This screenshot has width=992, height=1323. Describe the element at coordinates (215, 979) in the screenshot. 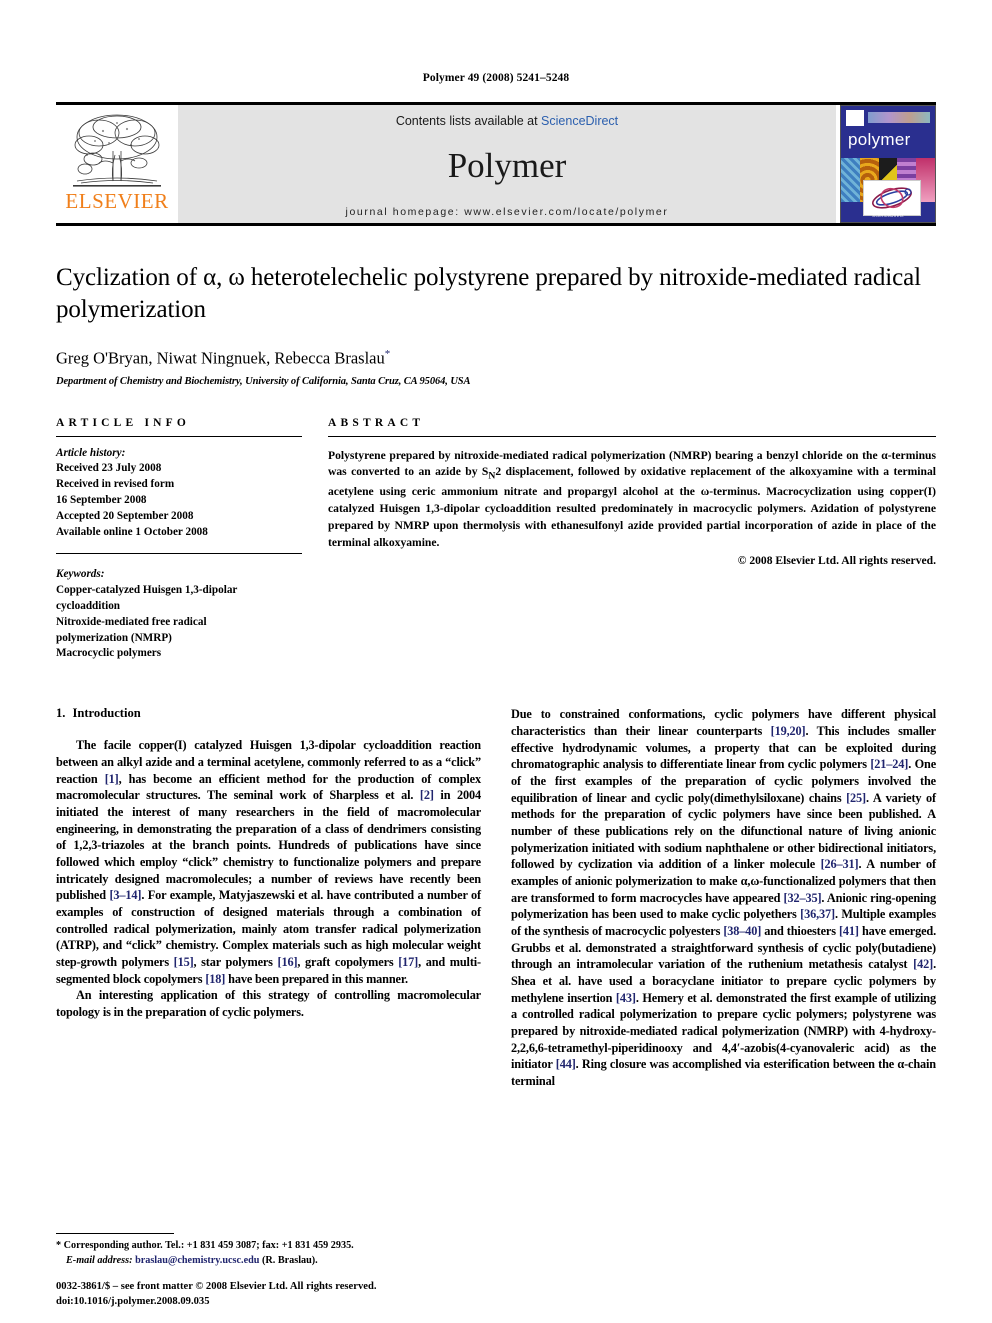

I see `citation-ref: [18]` at that location.